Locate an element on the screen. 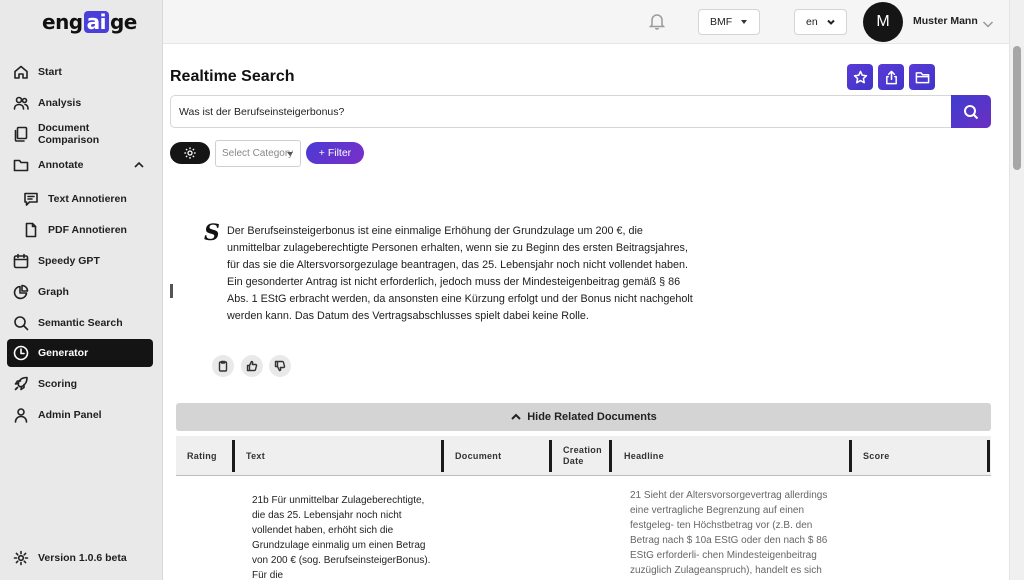 Image resolution: width=1024 pixels, height=580 pixels. sidebar-item-graph: Graph is located at coordinates (80, 292).